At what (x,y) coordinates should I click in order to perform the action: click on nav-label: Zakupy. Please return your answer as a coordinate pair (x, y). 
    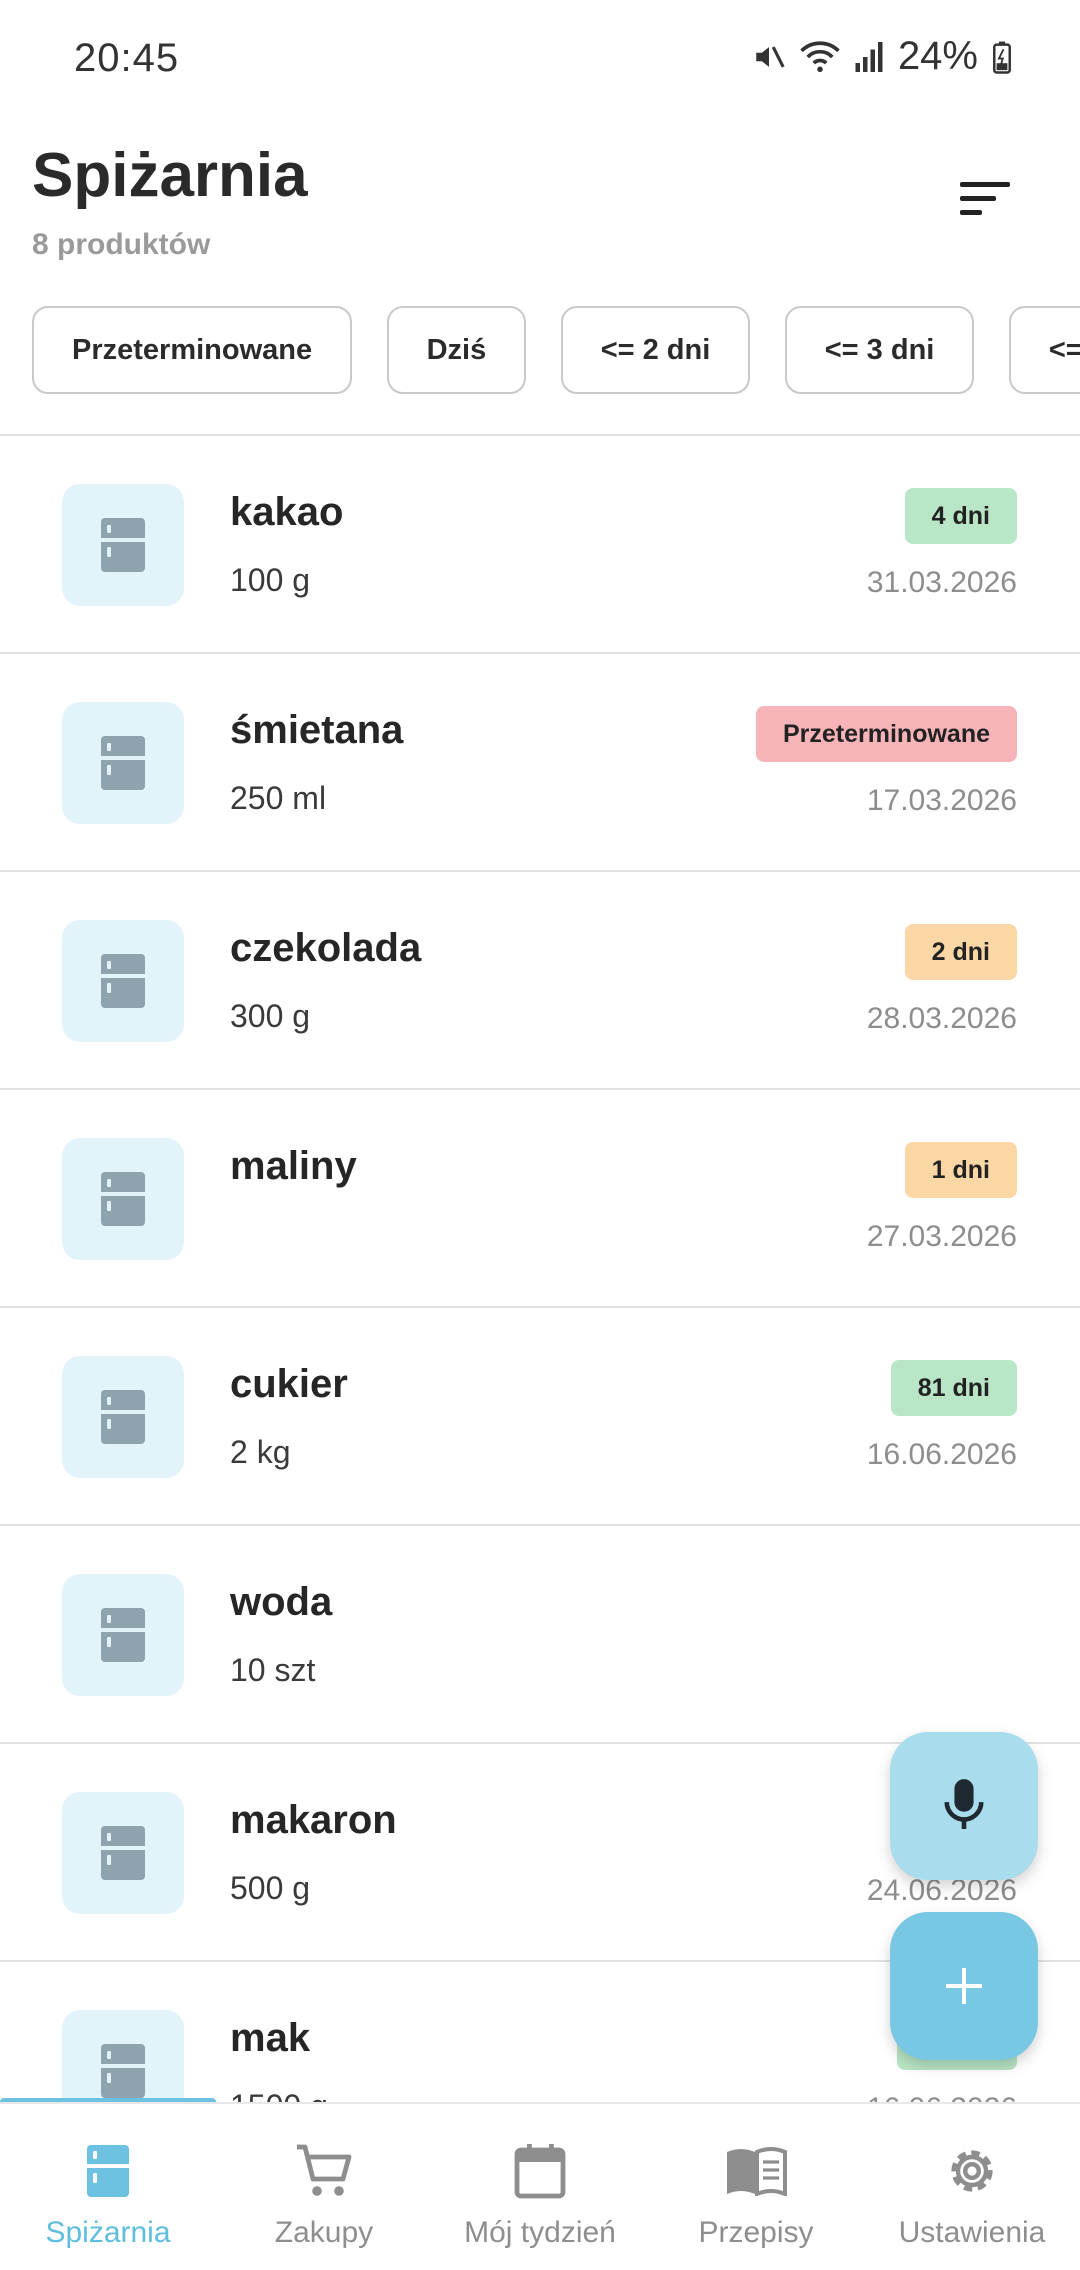
    Looking at the image, I should click on (324, 2232).